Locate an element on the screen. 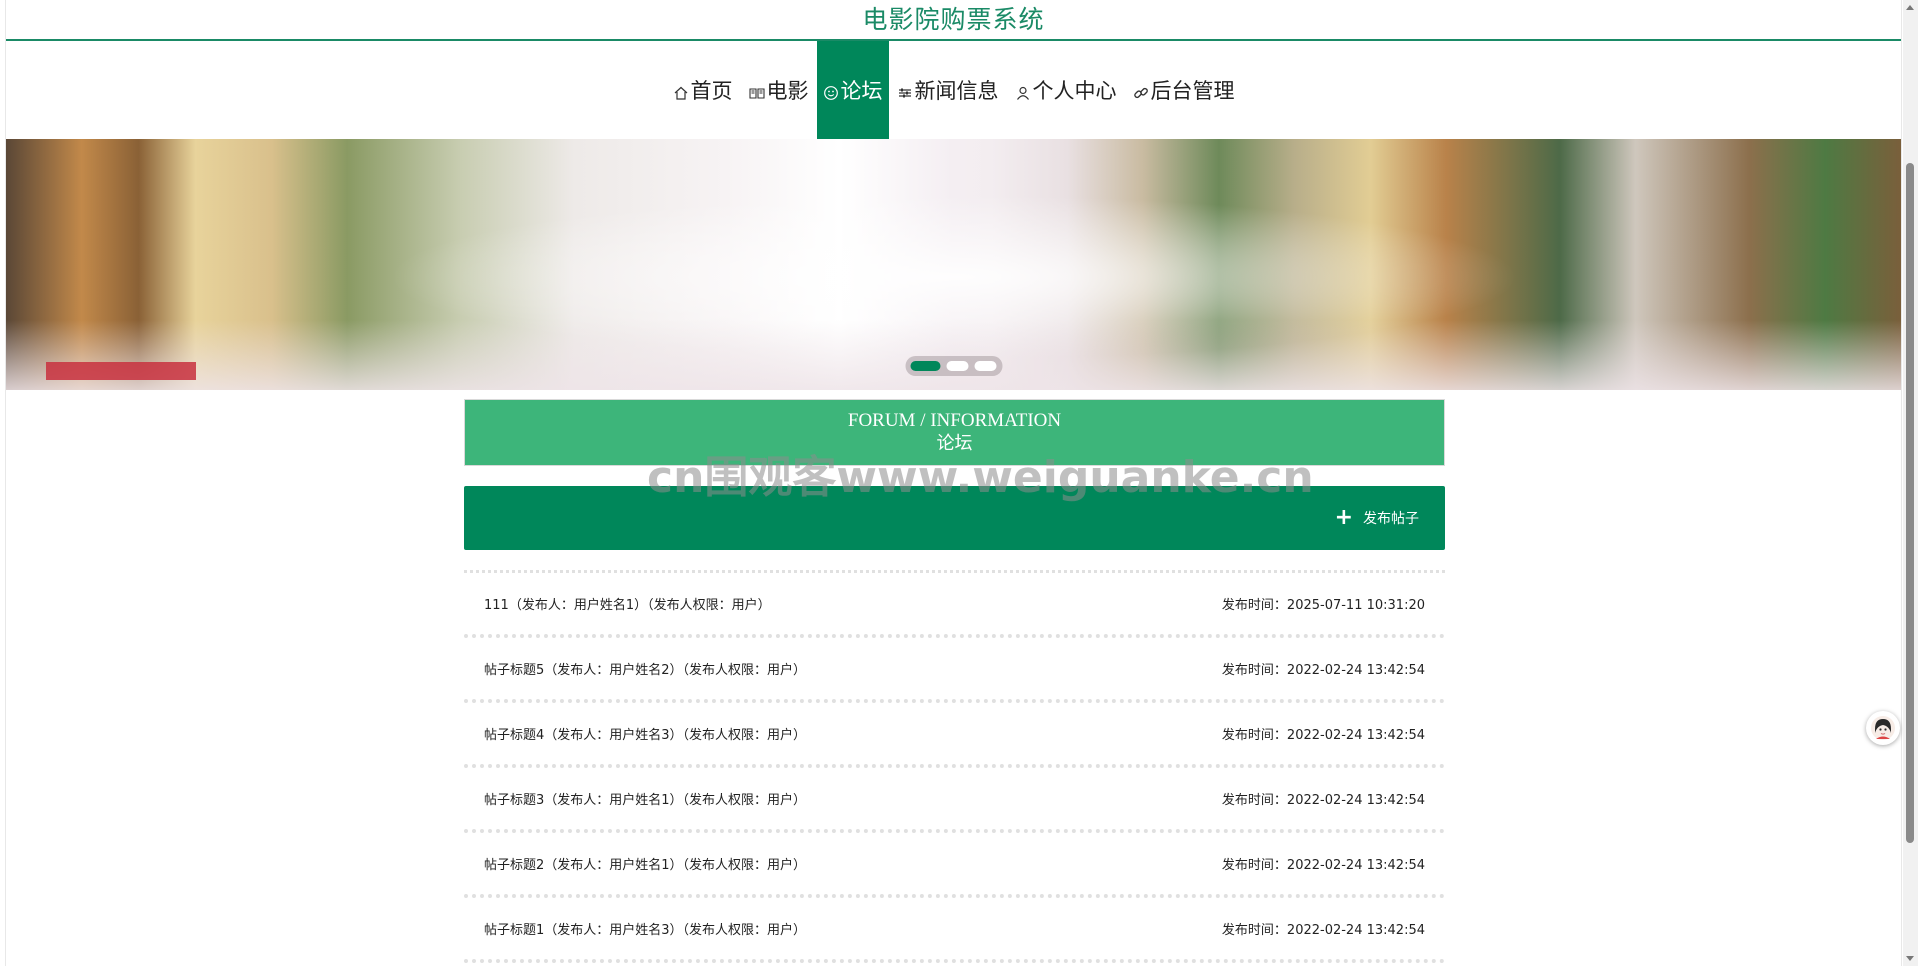 This screenshot has width=1920, height=966. nav-item-news: 新闻信息 is located at coordinates (948, 90).